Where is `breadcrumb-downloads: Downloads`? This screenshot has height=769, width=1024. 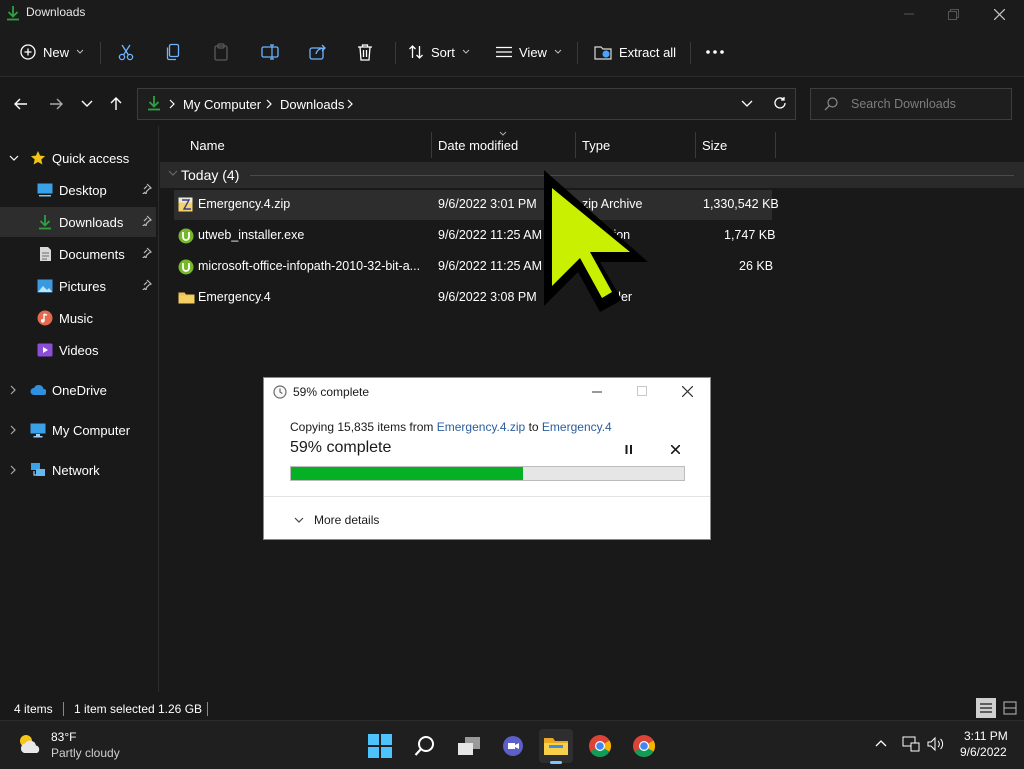 breadcrumb-downloads: Downloads is located at coordinates (312, 104).